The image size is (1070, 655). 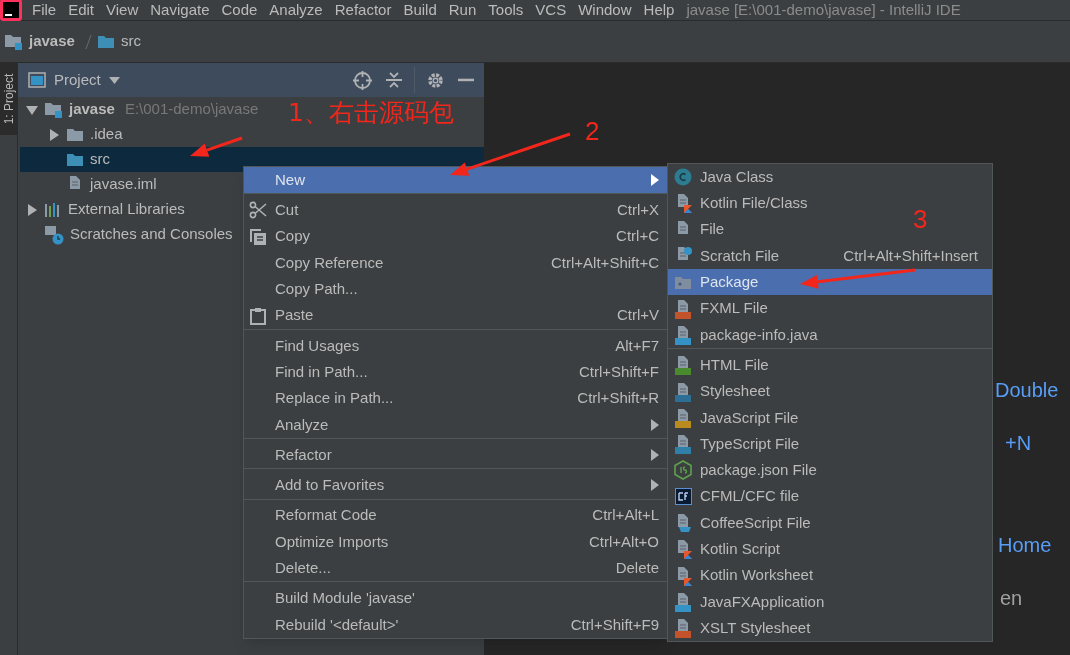 I want to click on minimize-icon, so click(x=466, y=80).